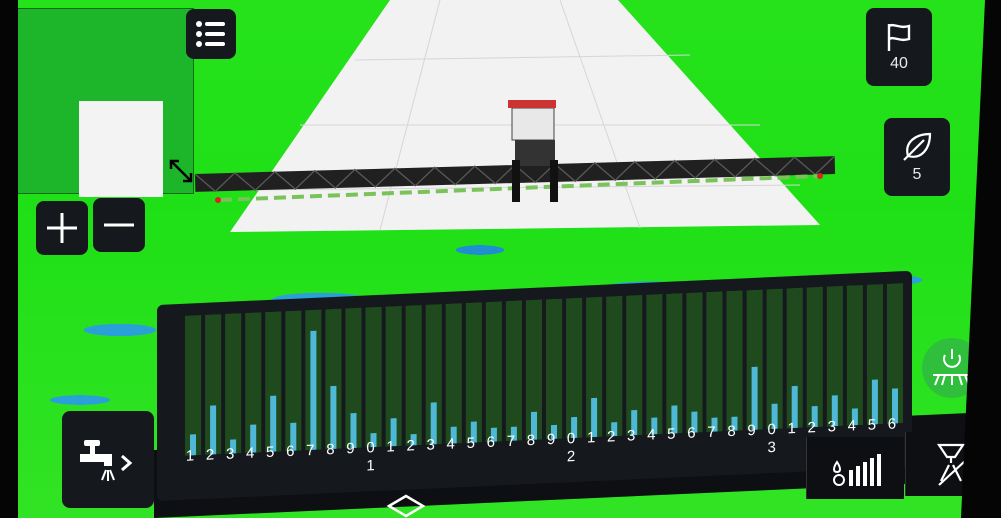  I want to click on flags-count: 40, so click(899, 63).